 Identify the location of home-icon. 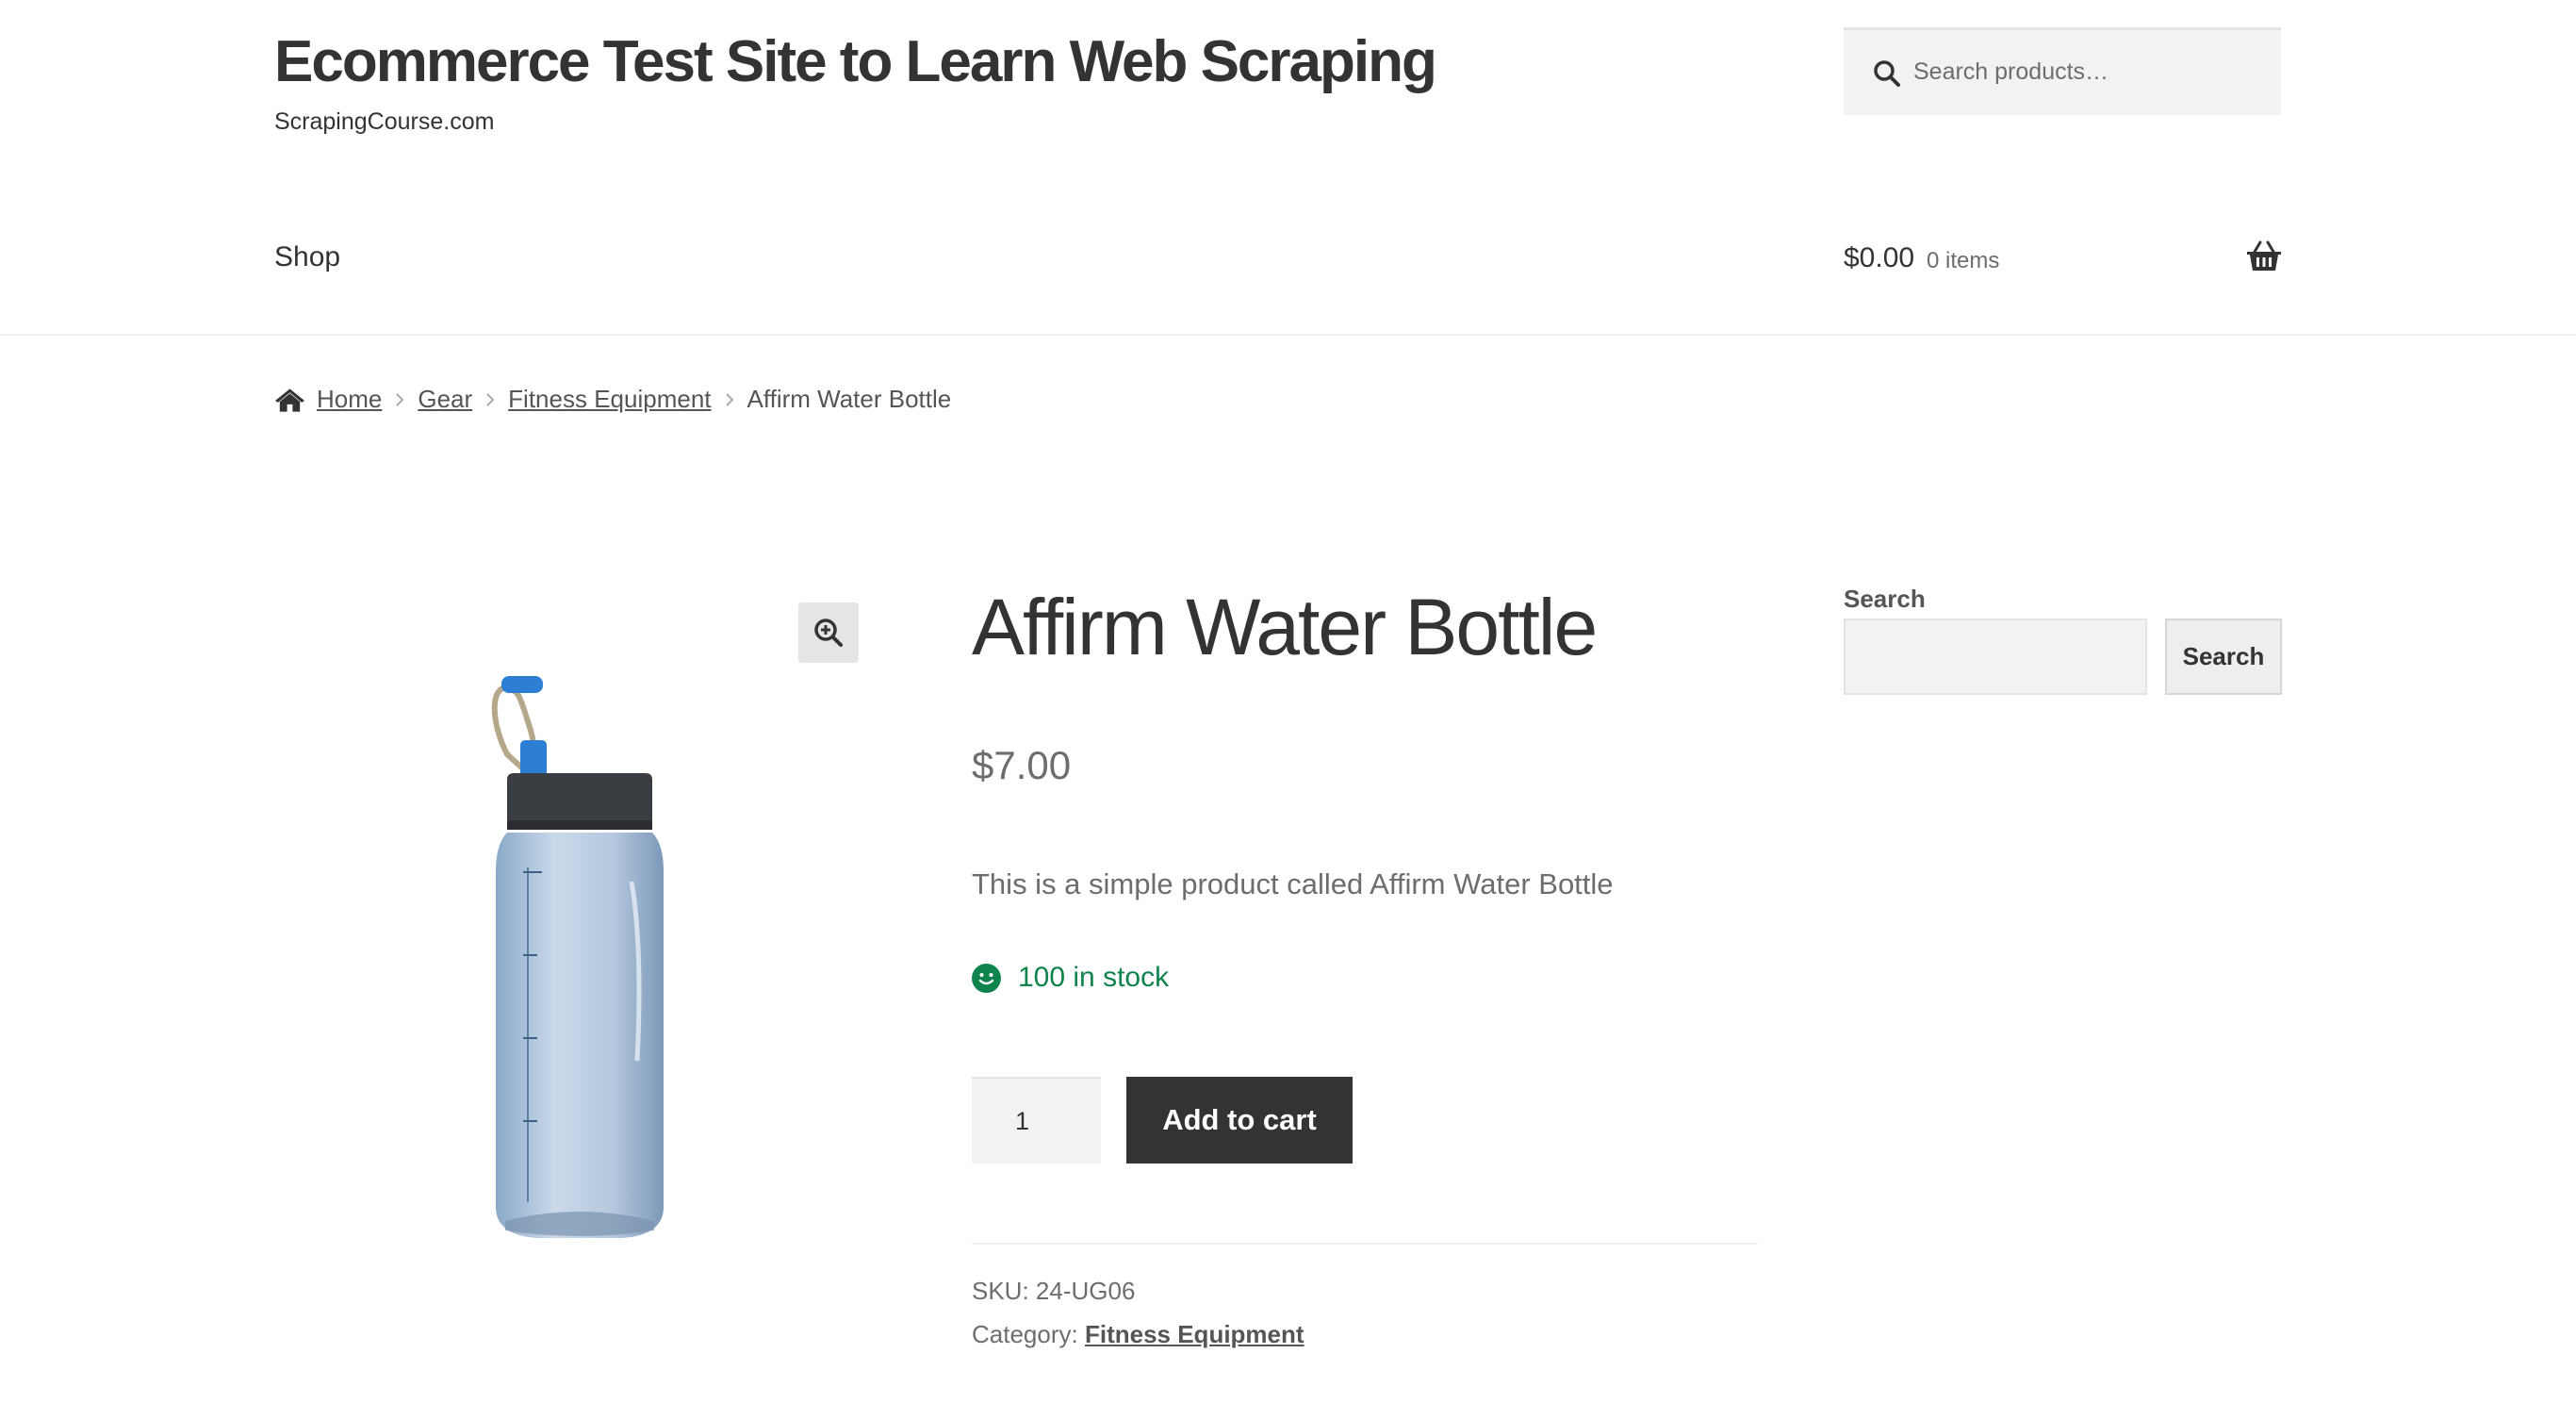
(289, 400).